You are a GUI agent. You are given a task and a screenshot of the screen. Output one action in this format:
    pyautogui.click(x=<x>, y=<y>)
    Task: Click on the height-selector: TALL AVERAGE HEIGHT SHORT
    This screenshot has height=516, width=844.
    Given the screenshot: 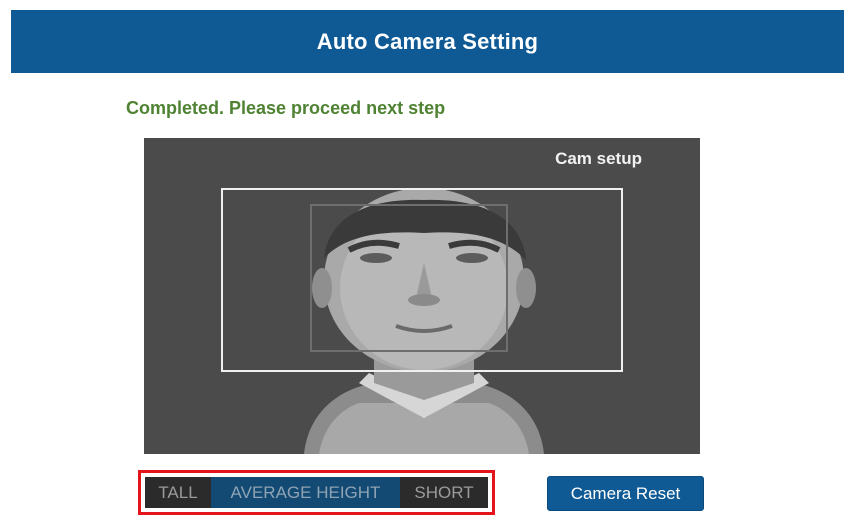 What is the action you would take?
    pyautogui.click(x=316, y=492)
    